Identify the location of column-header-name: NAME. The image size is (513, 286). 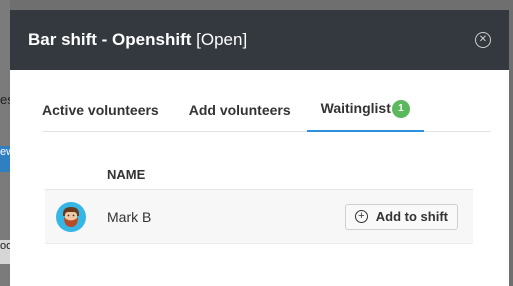
(126, 174).